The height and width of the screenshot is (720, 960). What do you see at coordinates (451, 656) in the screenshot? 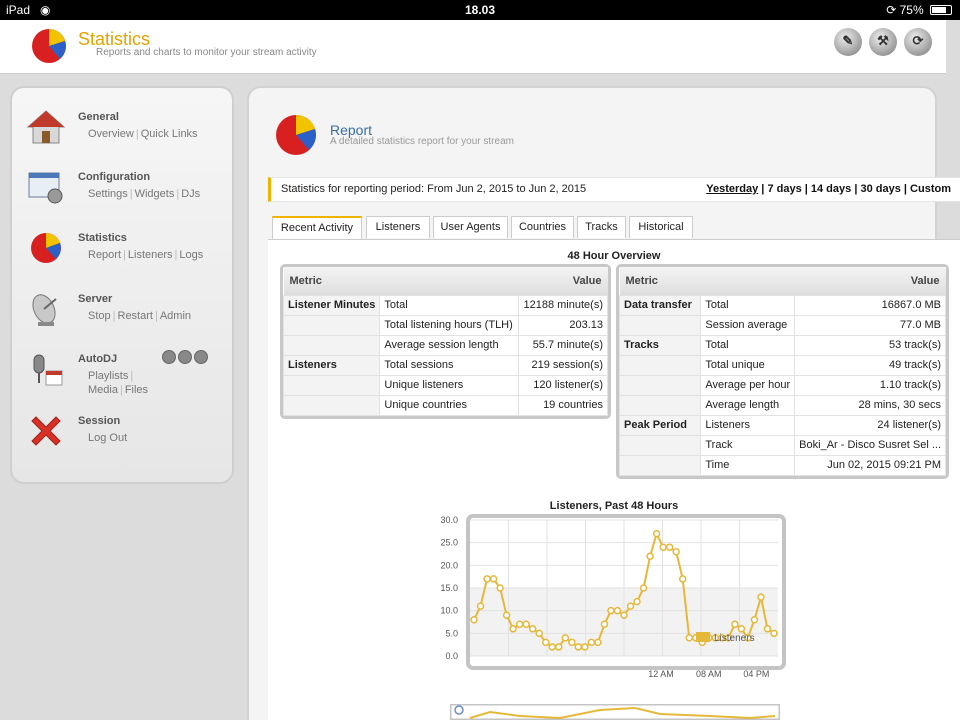
I see `y-tick-label: 0.0` at bounding box center [451, 656].